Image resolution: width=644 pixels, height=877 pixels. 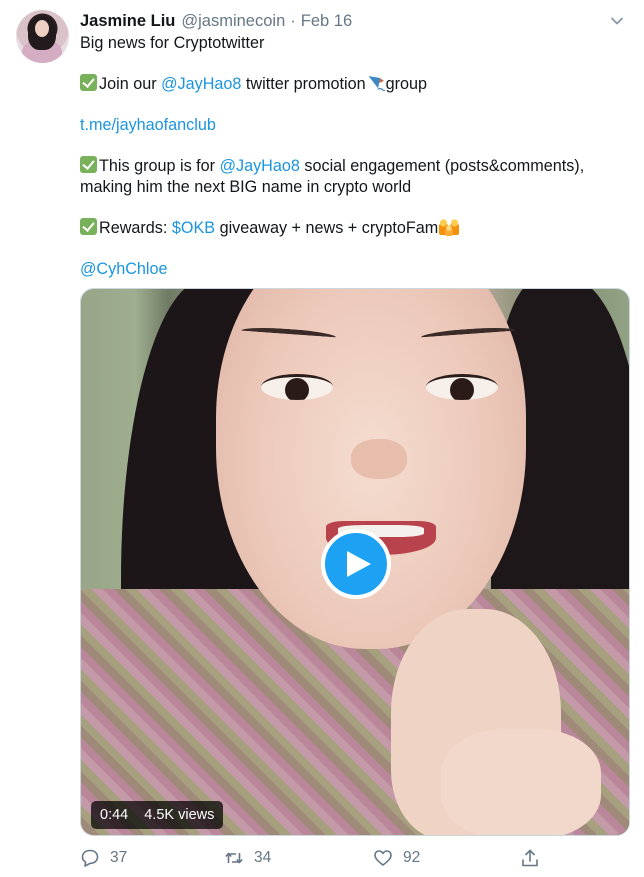 I want to click on share-icon, so click(x=530, y=858).